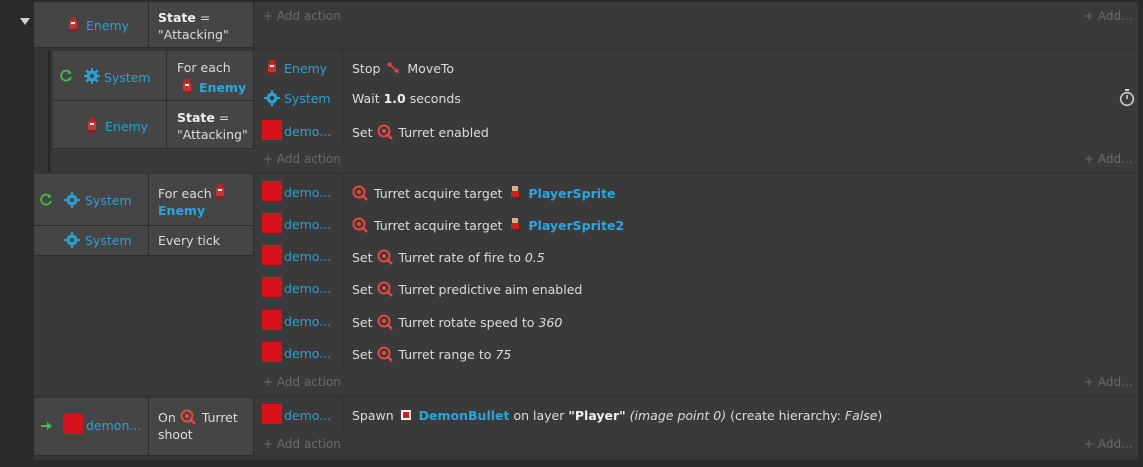 Image resolution: width=1143 pixels, height=467 pixels. I want to click on e2-action-5-verb: Set, so click(362, 322).